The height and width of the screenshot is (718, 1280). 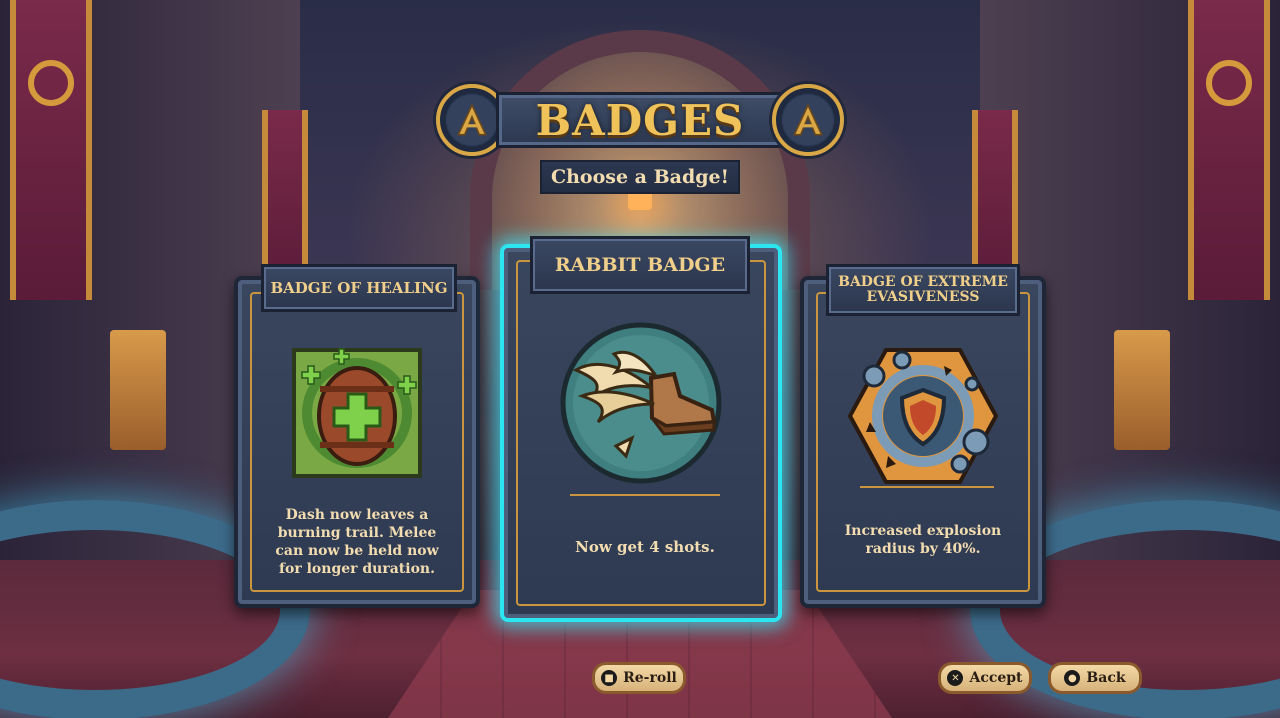 I want to click on circle-button-icon: ●, so click(x=1072, y=678).